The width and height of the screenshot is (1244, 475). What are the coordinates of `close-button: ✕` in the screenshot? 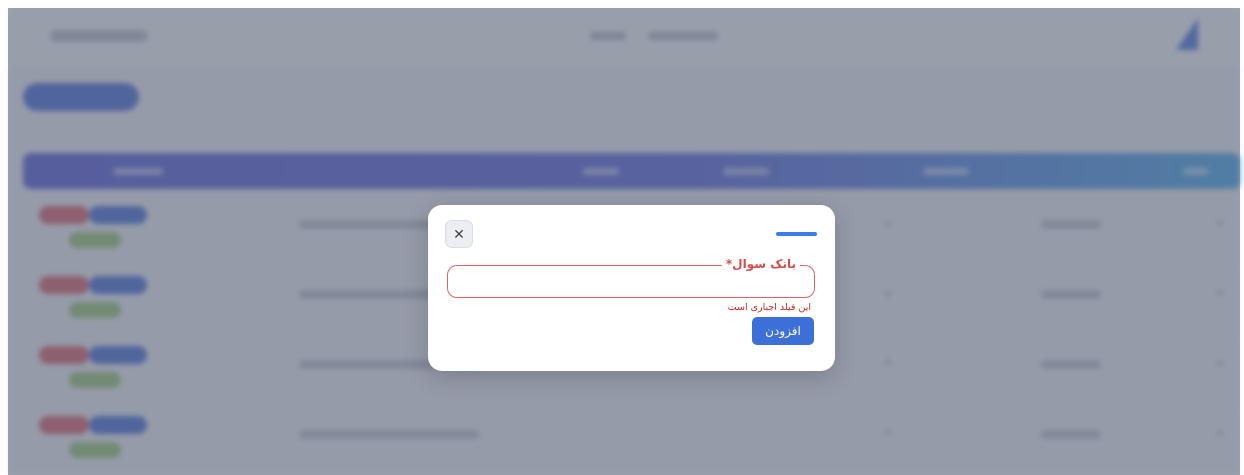 It's located at (459, 234).